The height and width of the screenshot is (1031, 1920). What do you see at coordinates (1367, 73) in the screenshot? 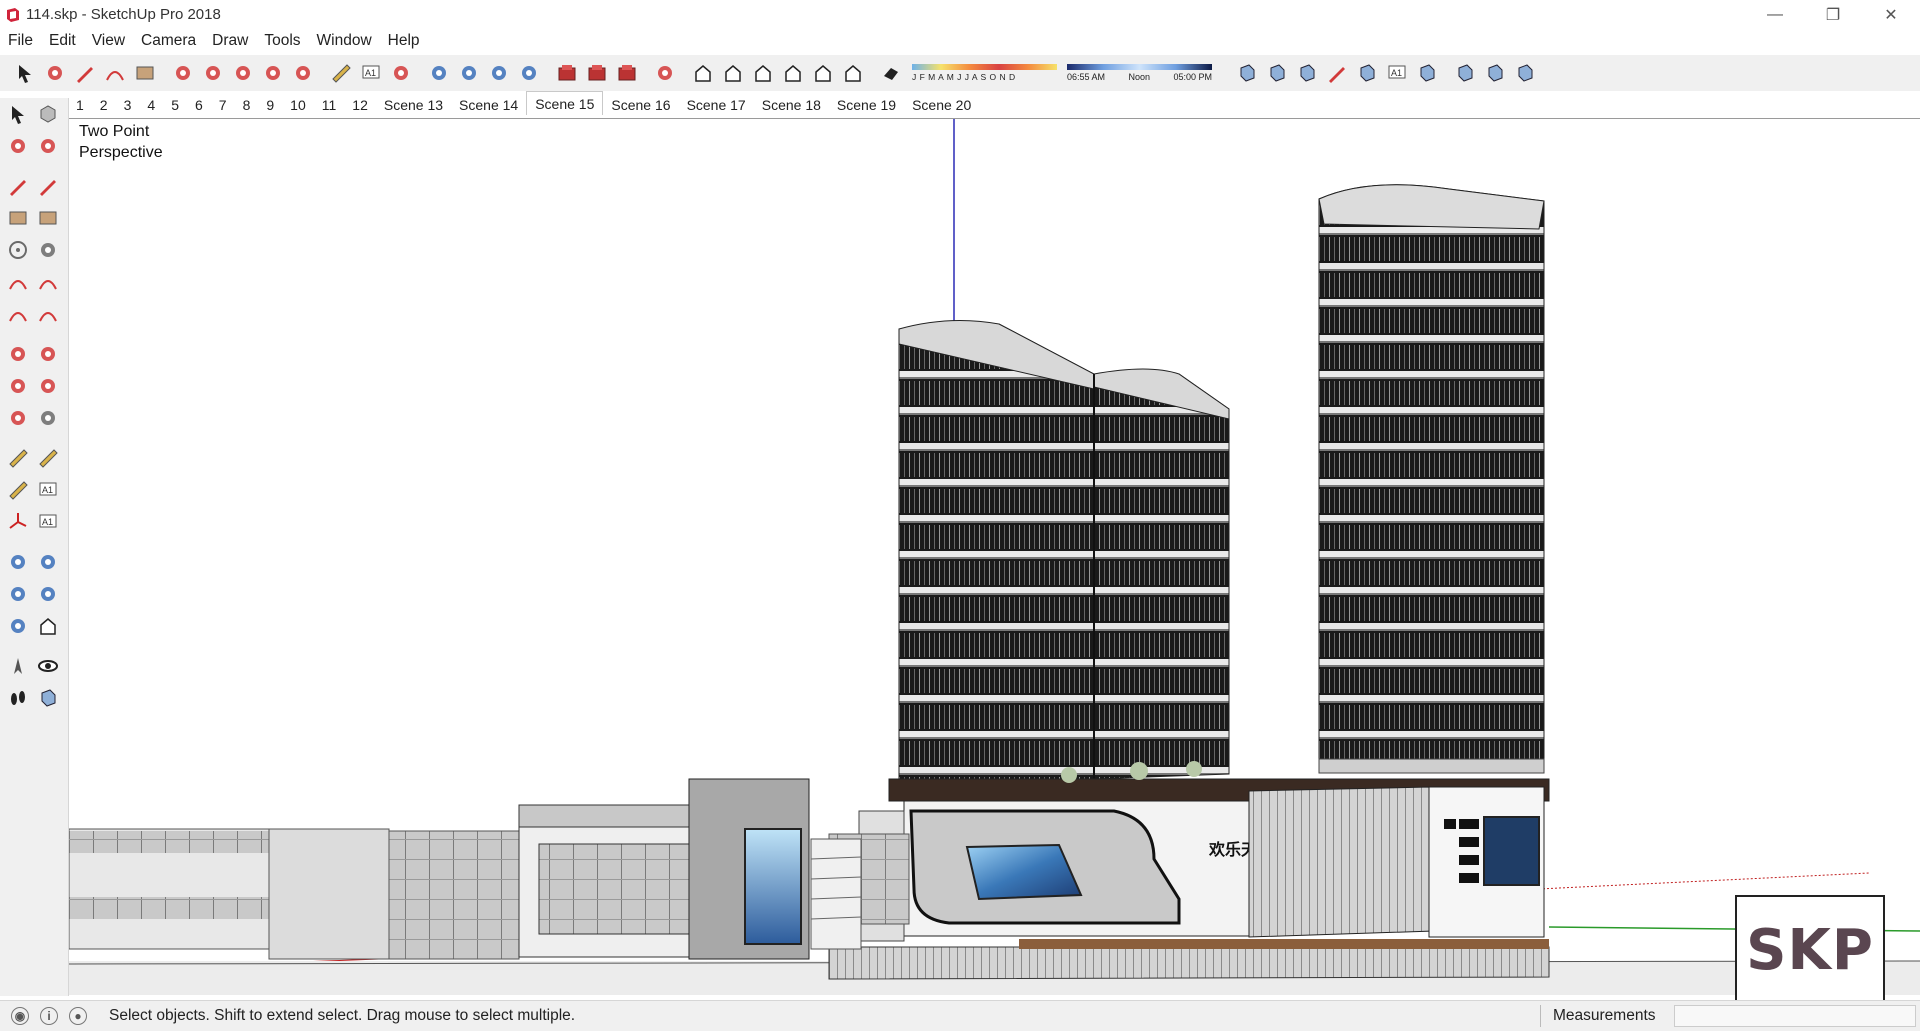
I see `shaded-icon` at bounding box center [1367, 73].